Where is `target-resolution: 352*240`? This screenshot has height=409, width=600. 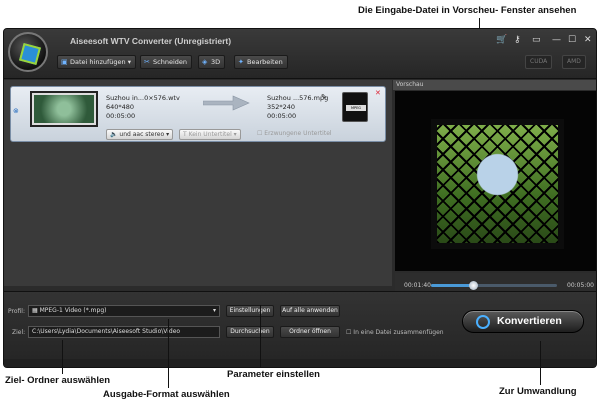
target-resolution: 352*240 is located at coordinates (281, 107).